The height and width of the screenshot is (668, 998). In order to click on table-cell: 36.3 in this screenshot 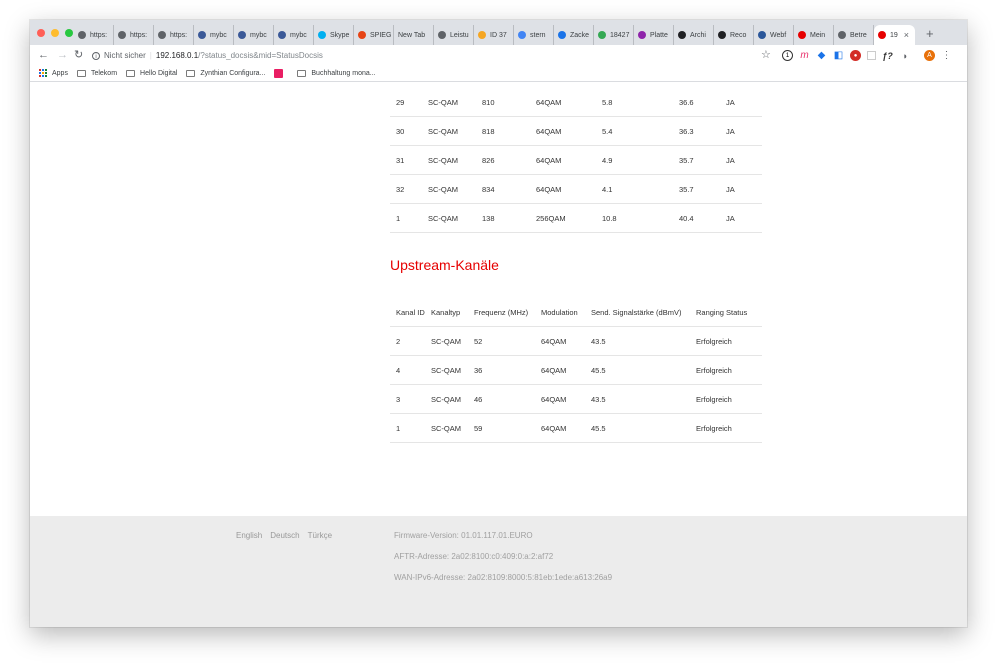, I will do `click(702, 131)`.